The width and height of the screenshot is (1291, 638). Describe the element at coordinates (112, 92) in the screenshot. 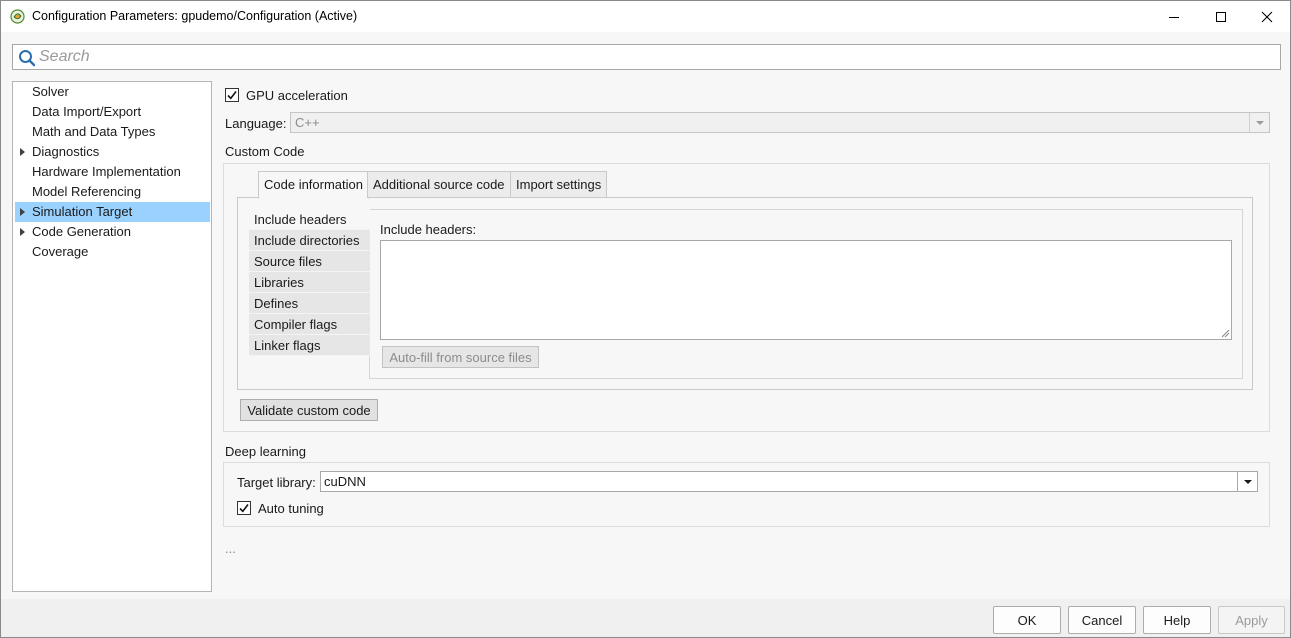

I see `tree-item-solver: Solver` at that location.